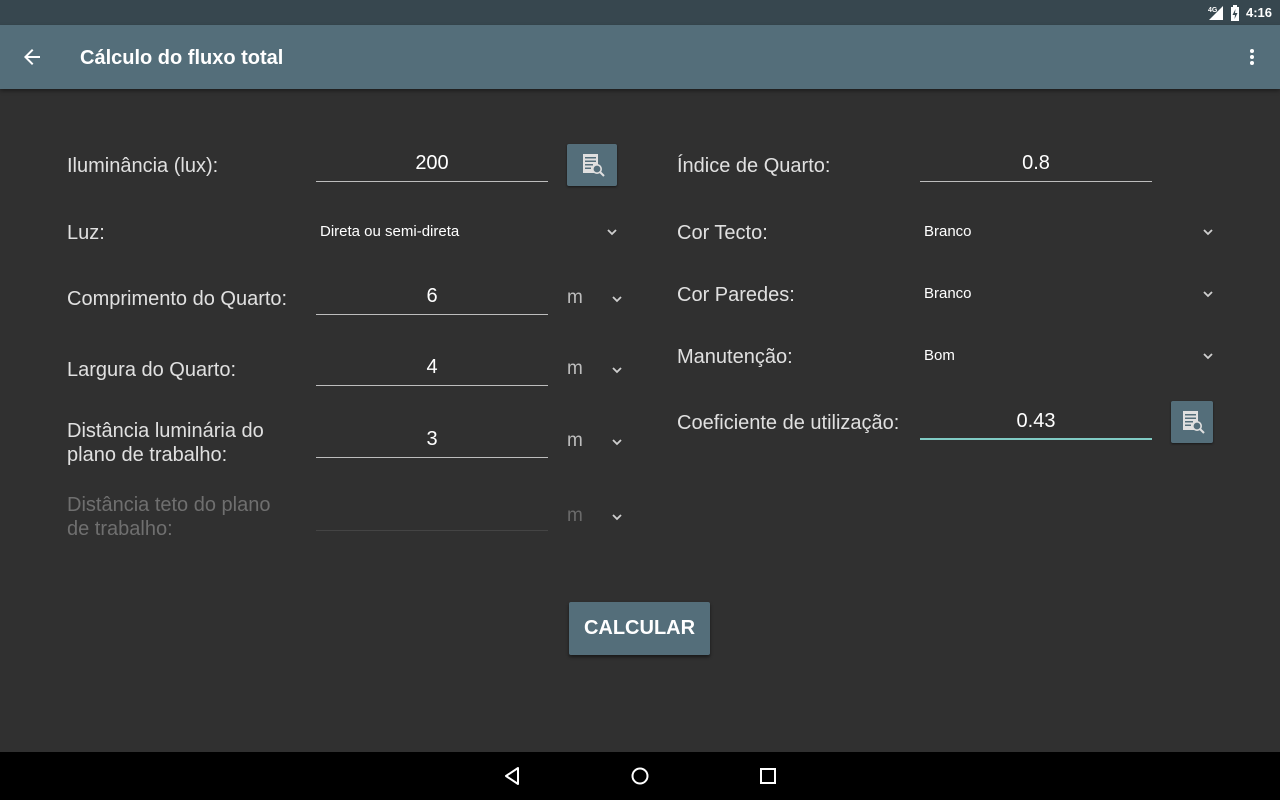 This screenshot has height=800, width=1280. Describe the element at coordinates (1069, 232) in the screenshot. I see `ceiling-color-select: Branco` at that location.